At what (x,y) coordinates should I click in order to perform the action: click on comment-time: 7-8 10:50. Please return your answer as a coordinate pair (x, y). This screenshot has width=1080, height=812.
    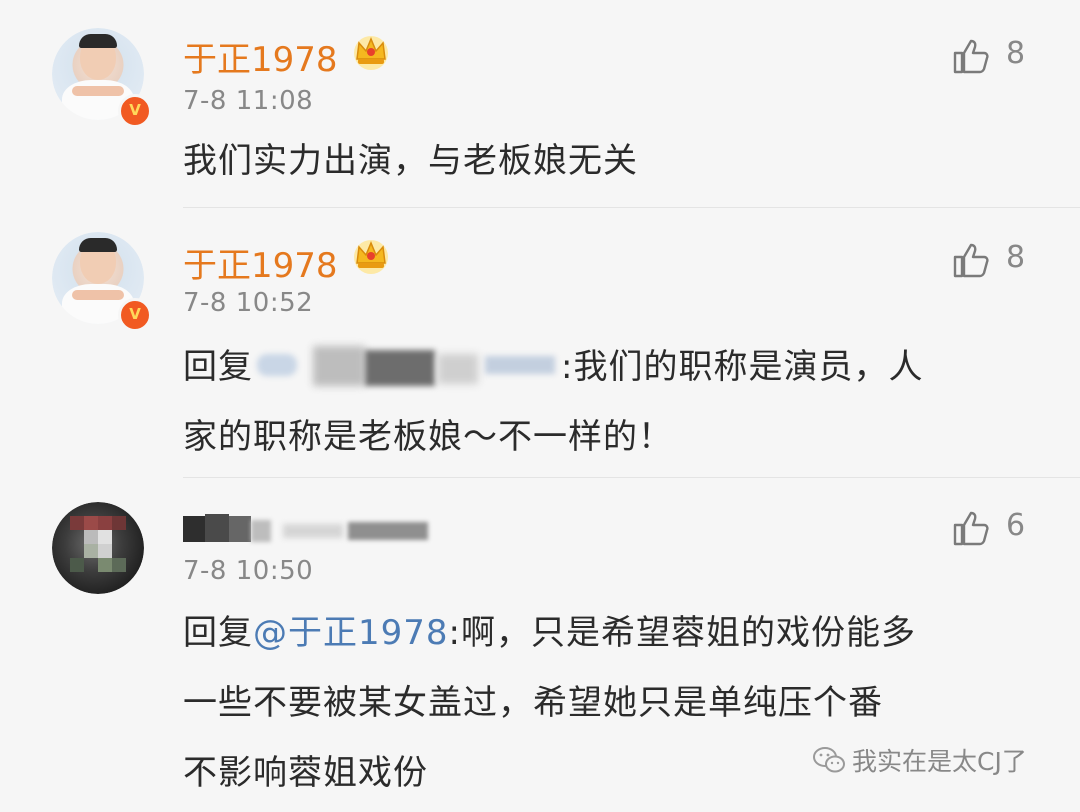
    Looking at the image, I should click on (248, 571).